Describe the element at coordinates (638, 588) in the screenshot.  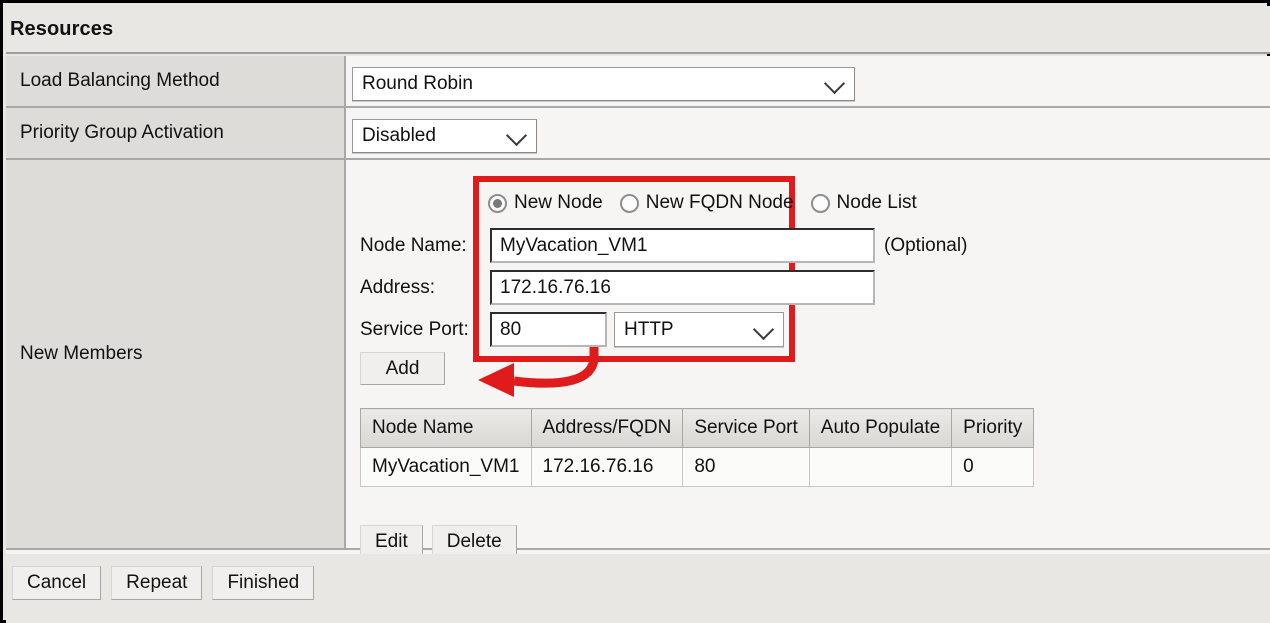
I see `footer-actions: Cancel Repeat Finished` at that location.